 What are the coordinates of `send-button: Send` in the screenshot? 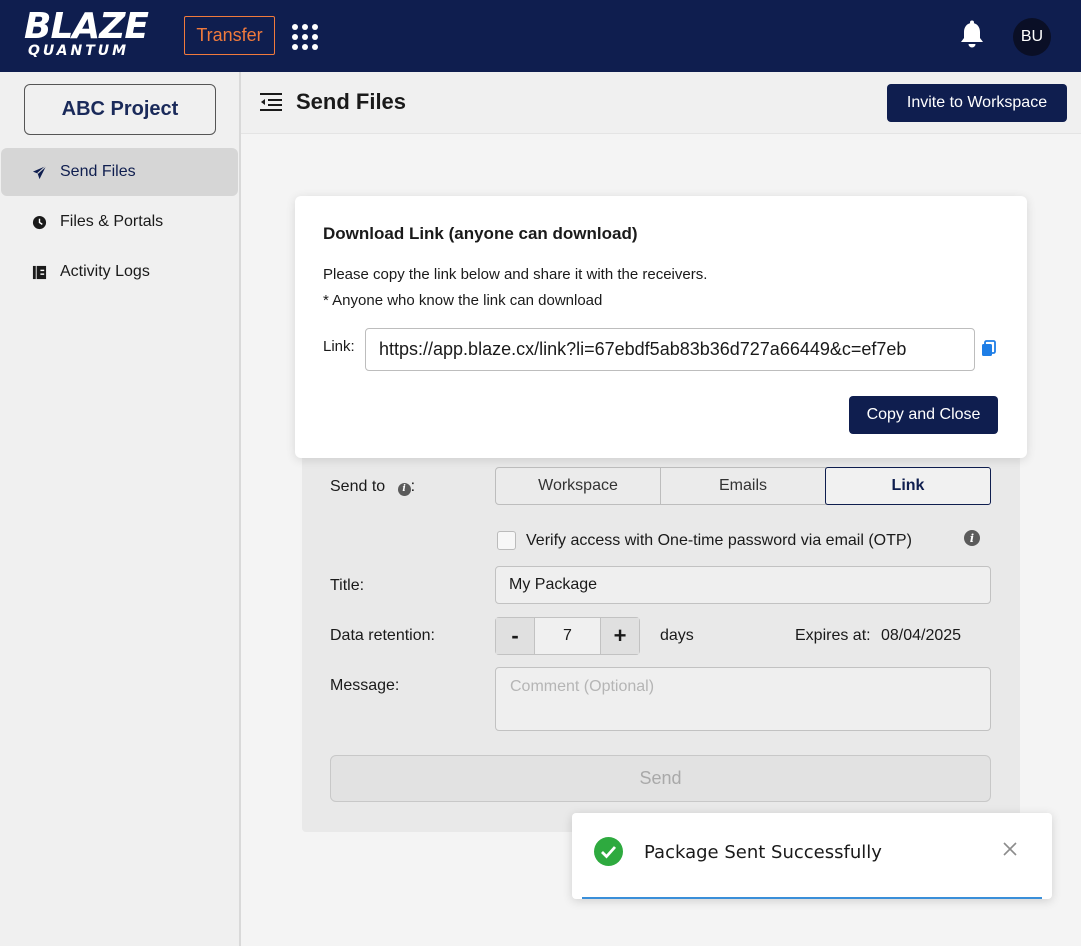 It's located at (660, 778).